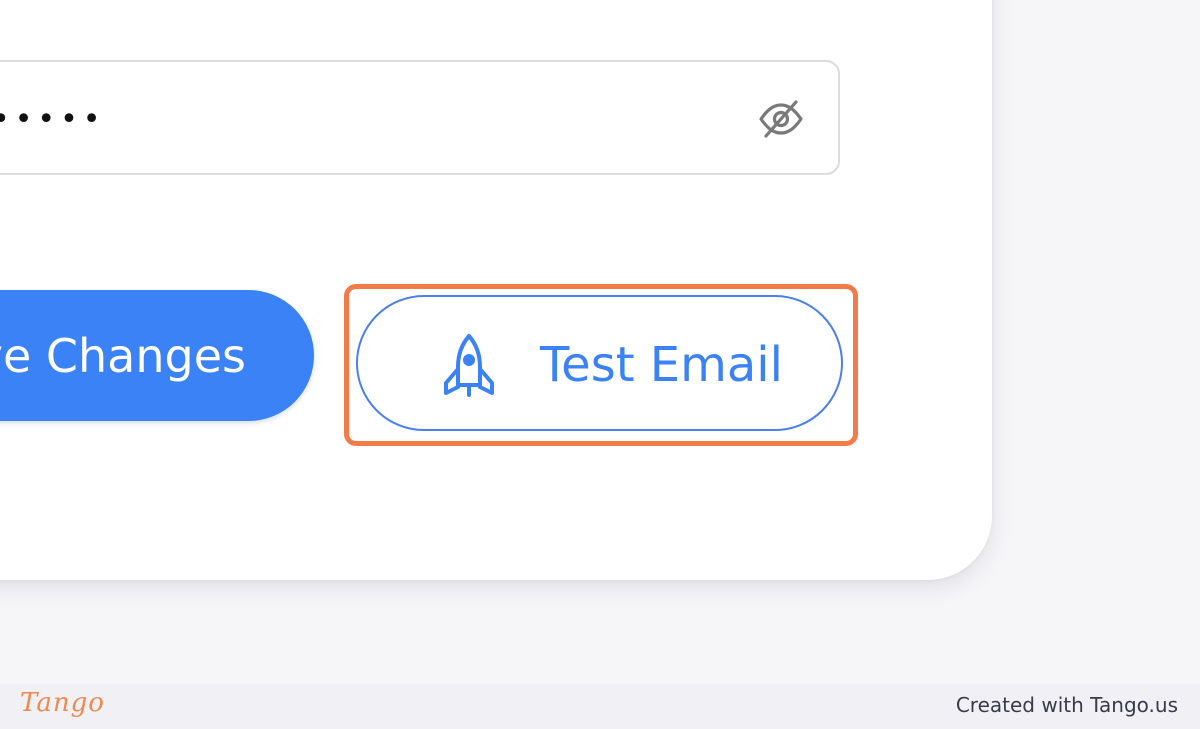  What do you see at coordinates (469, 366) in the screenshot?
I see `rocket-icon` at bounding box center [469, 366].